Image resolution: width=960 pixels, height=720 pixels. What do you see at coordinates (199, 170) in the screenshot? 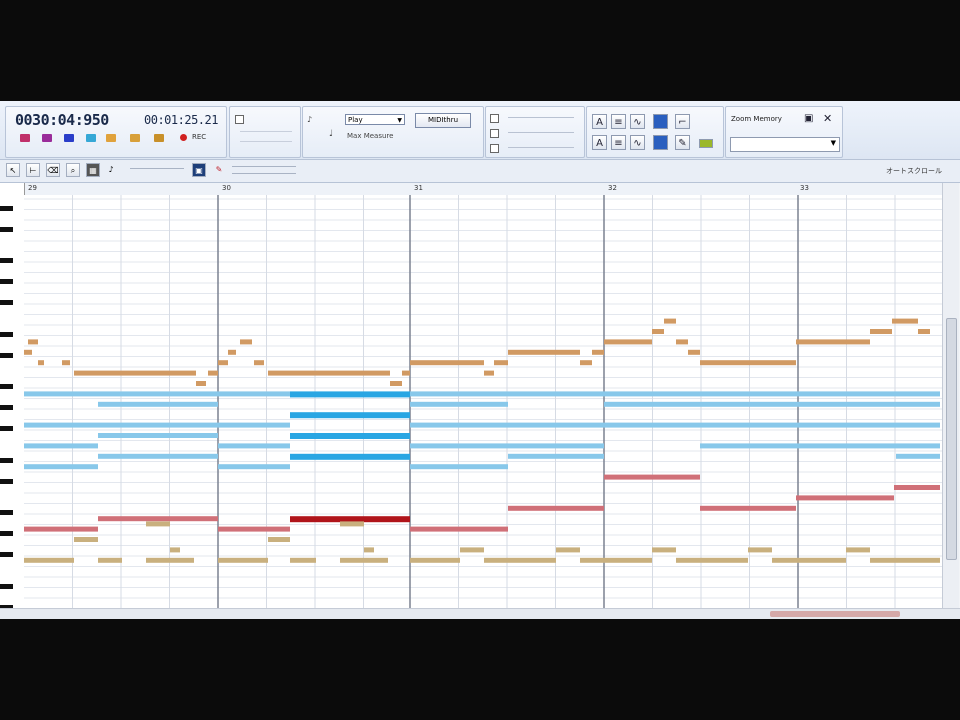
I see `view-mode-icon: ▣` at bounding box center [199, 170].